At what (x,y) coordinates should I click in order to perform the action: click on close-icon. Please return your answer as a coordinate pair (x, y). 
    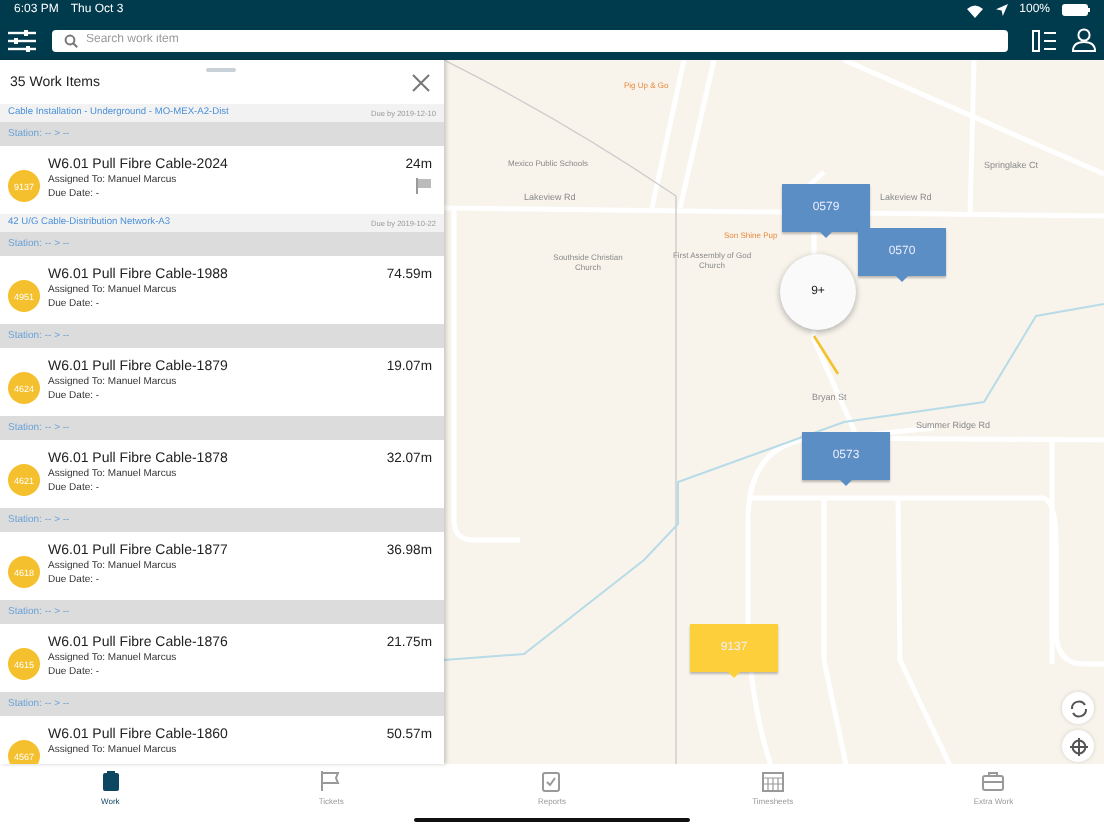
    Looking at the image, I should click on (421, 82).